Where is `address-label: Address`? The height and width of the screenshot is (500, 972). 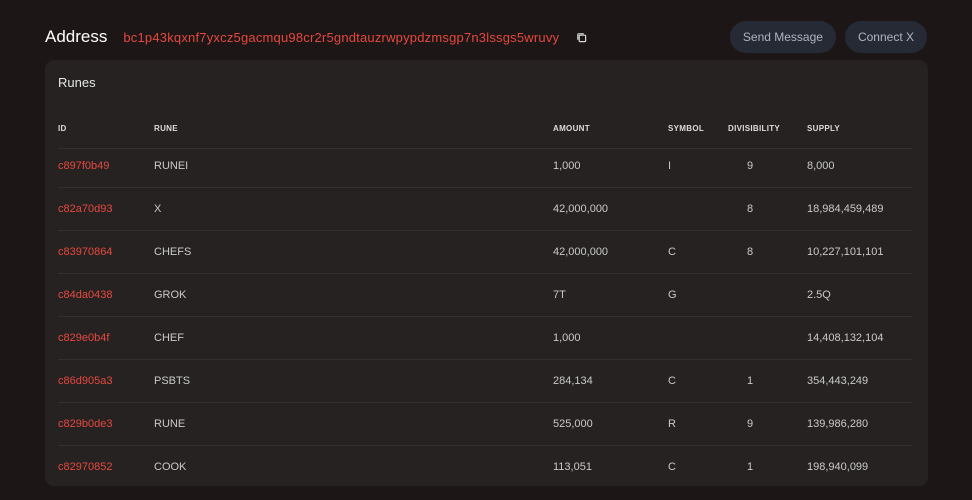
address-label: Address is located at coordinates (76, 36).